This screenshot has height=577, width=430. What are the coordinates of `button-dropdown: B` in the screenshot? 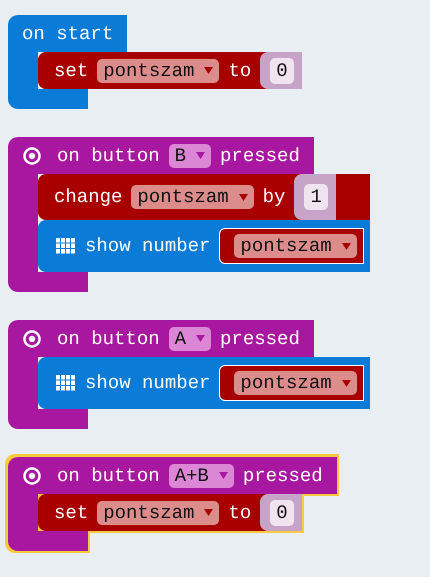 It's located at (190, 156).